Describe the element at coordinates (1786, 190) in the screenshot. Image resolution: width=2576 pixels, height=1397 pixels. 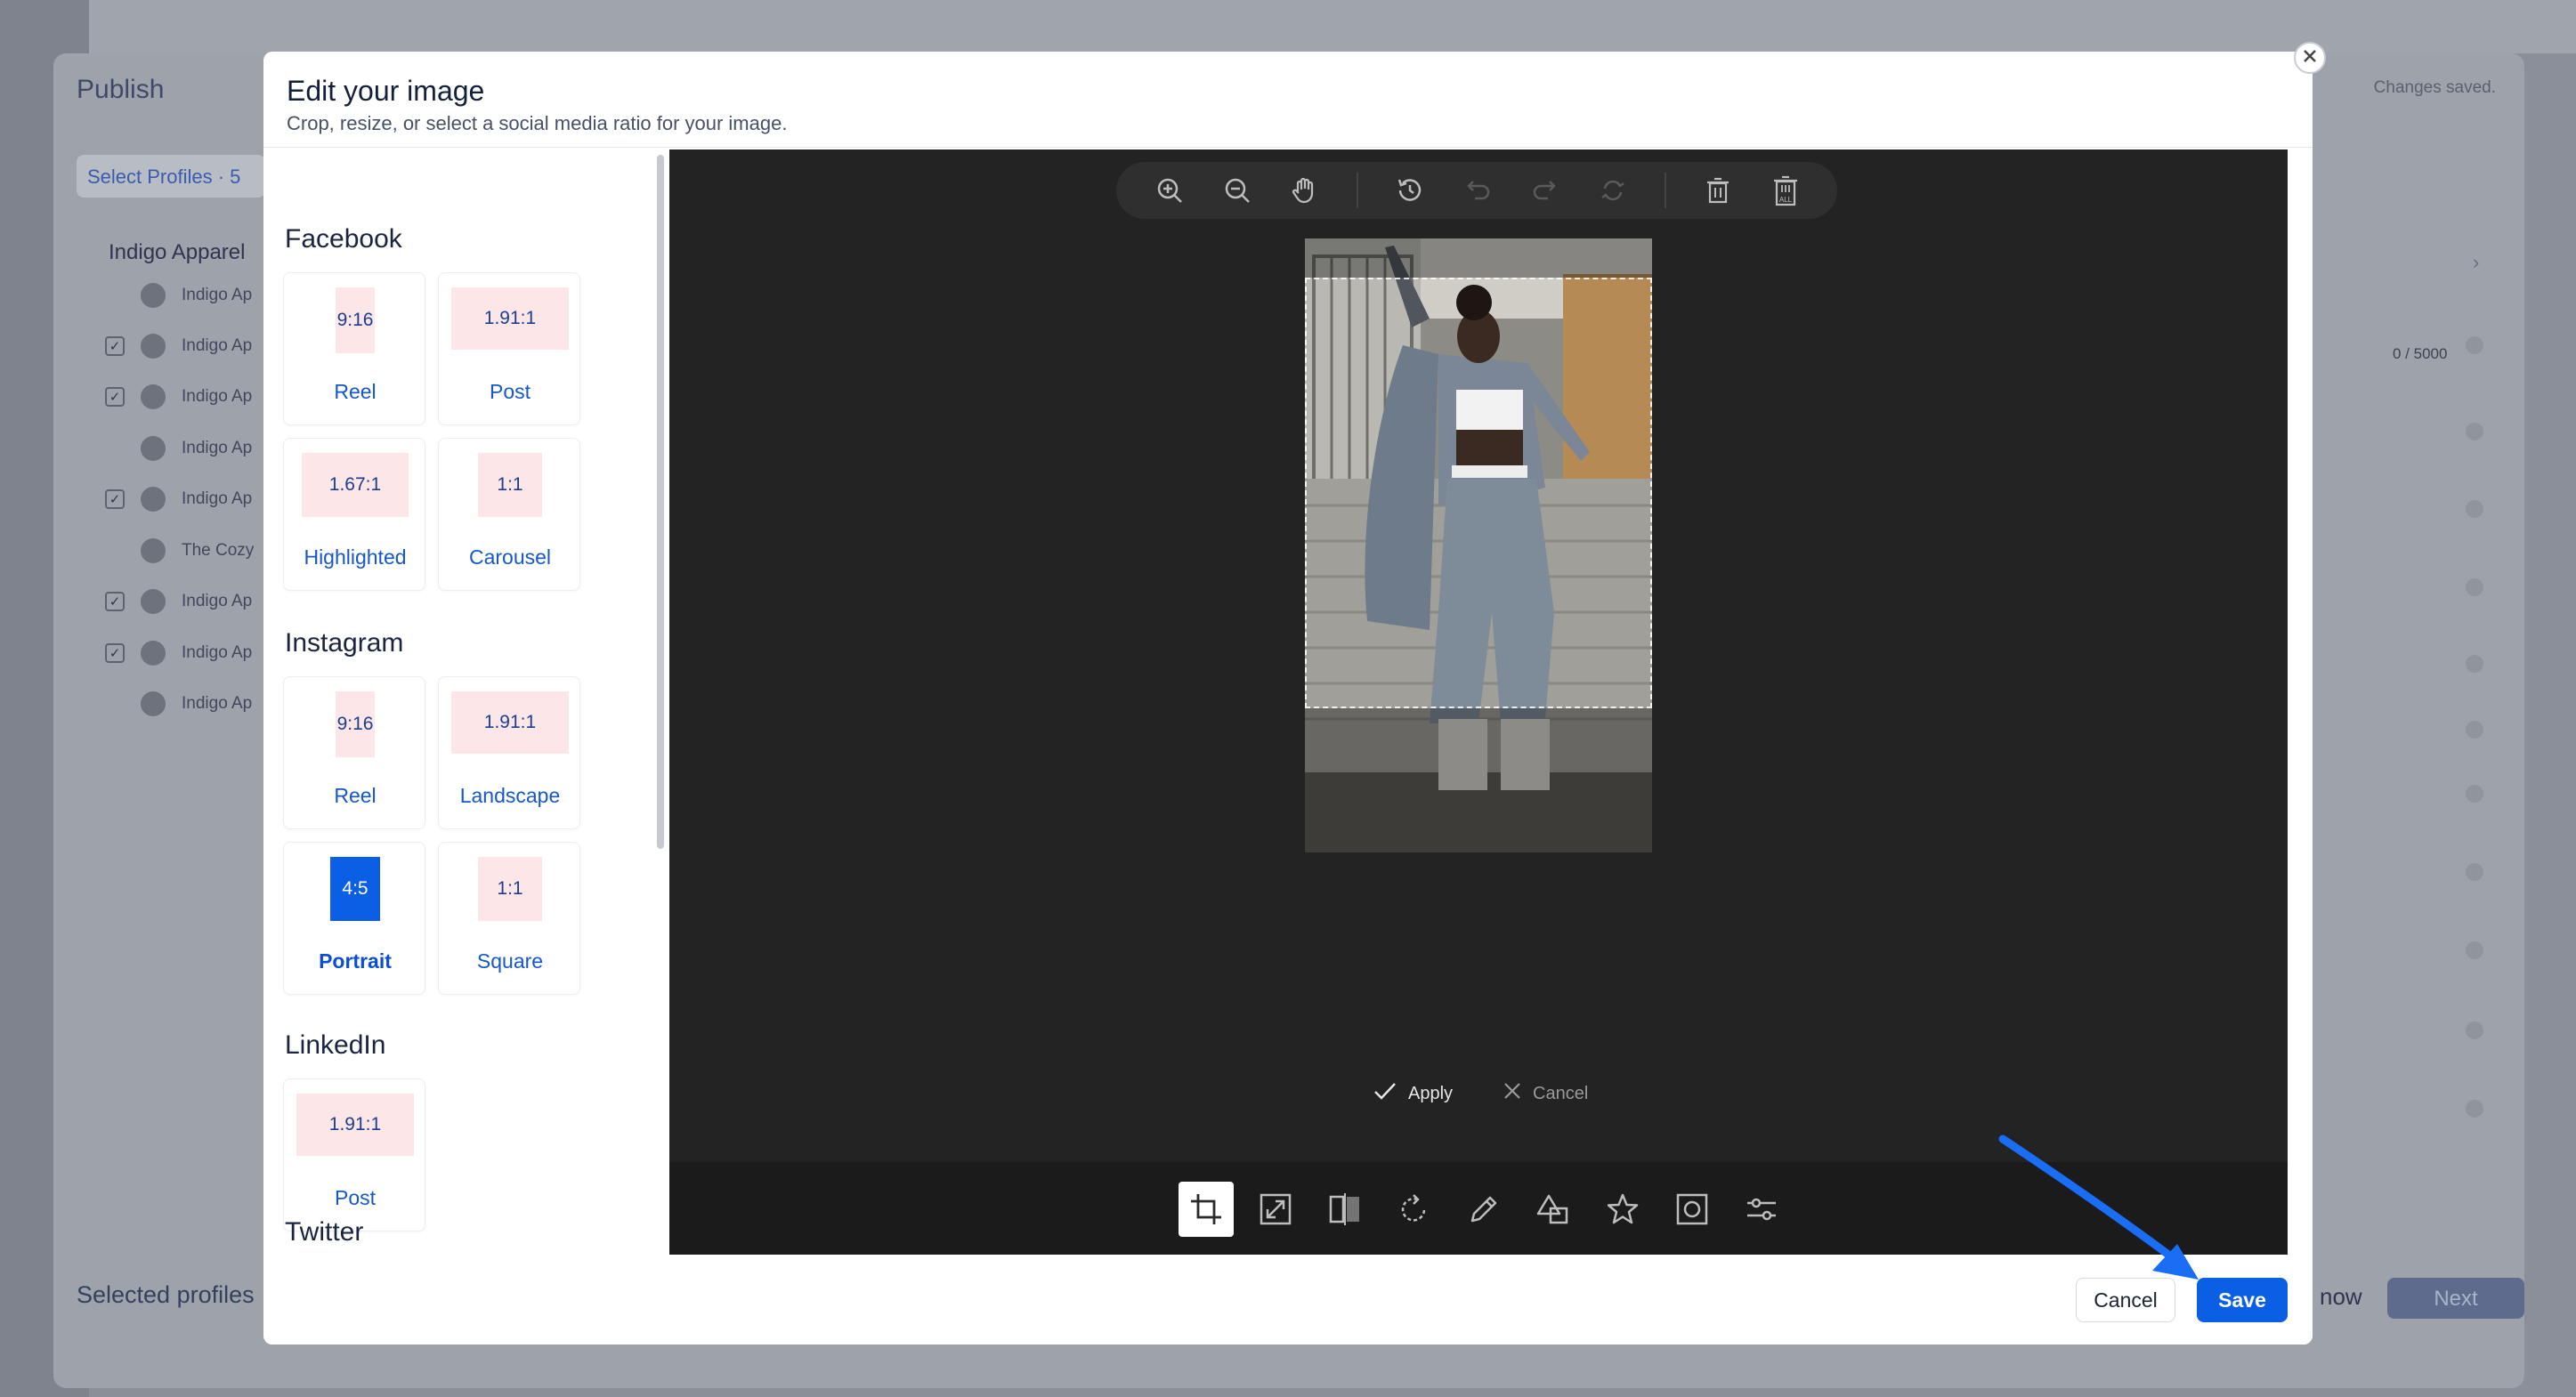
I see `delete-all-icon: ALL` at that location.